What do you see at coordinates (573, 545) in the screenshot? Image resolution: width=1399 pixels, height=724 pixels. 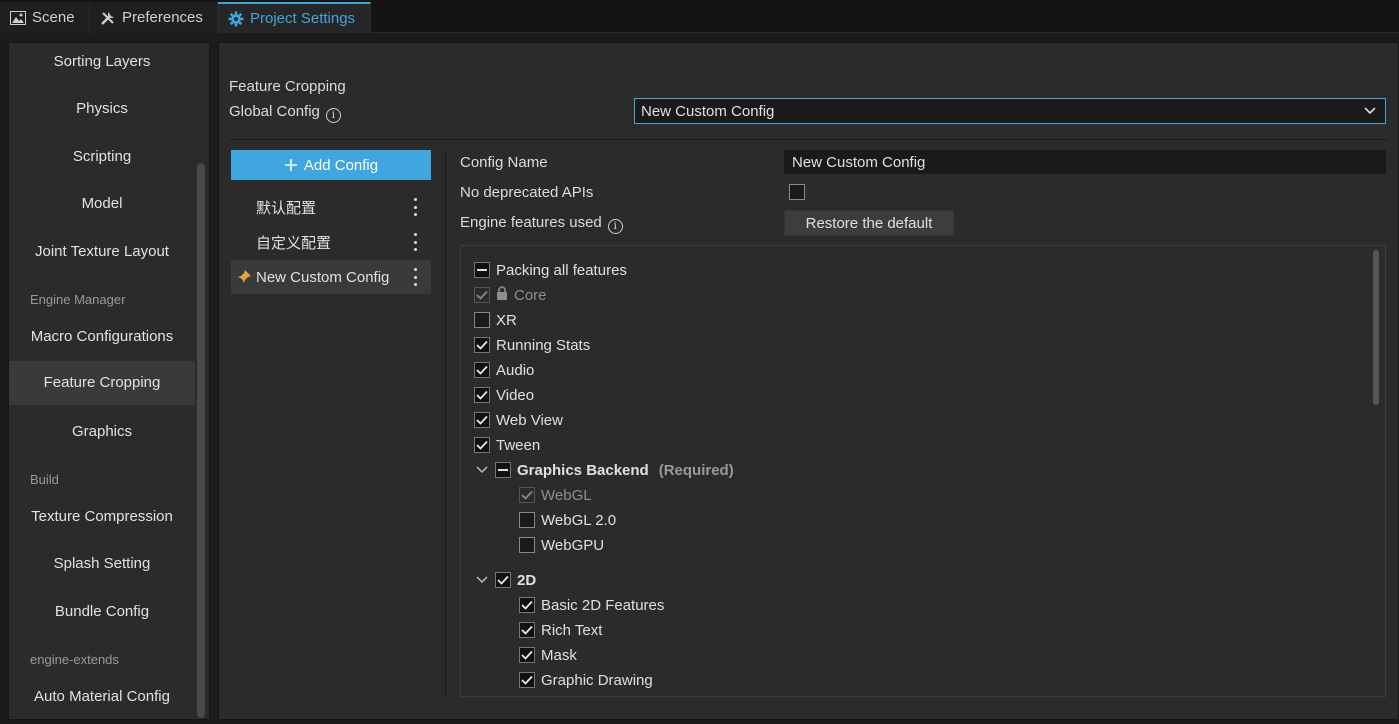 I see `feature-label: WebGPU` at bounding box center [573, 545].